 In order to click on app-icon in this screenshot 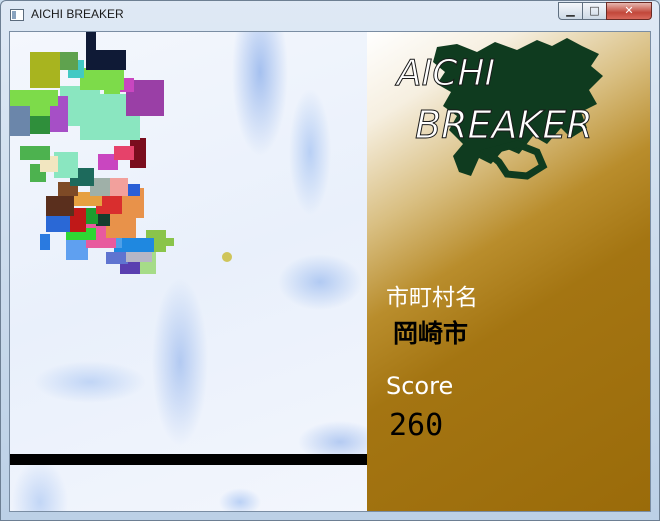, I will do `click(17, 15)`.